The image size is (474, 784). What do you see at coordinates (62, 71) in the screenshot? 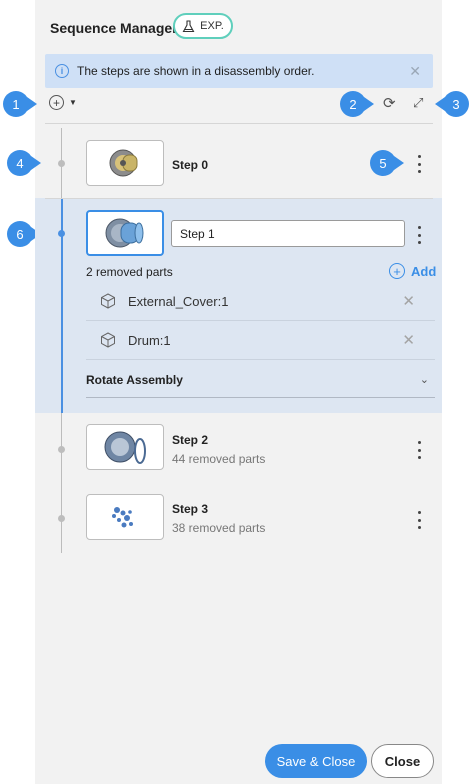
I see `info-icon: i` at bounding box center [62, 71].